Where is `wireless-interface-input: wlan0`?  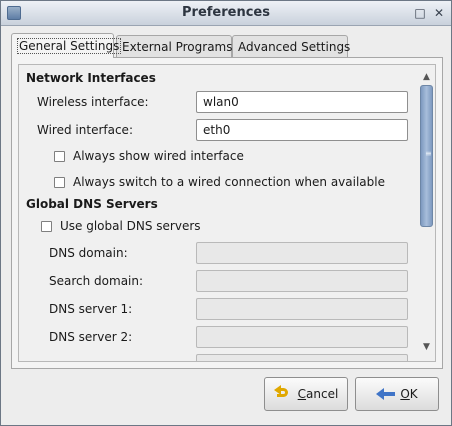
wireless-interface-input: wlan0 is located at coordinates (302, 102).